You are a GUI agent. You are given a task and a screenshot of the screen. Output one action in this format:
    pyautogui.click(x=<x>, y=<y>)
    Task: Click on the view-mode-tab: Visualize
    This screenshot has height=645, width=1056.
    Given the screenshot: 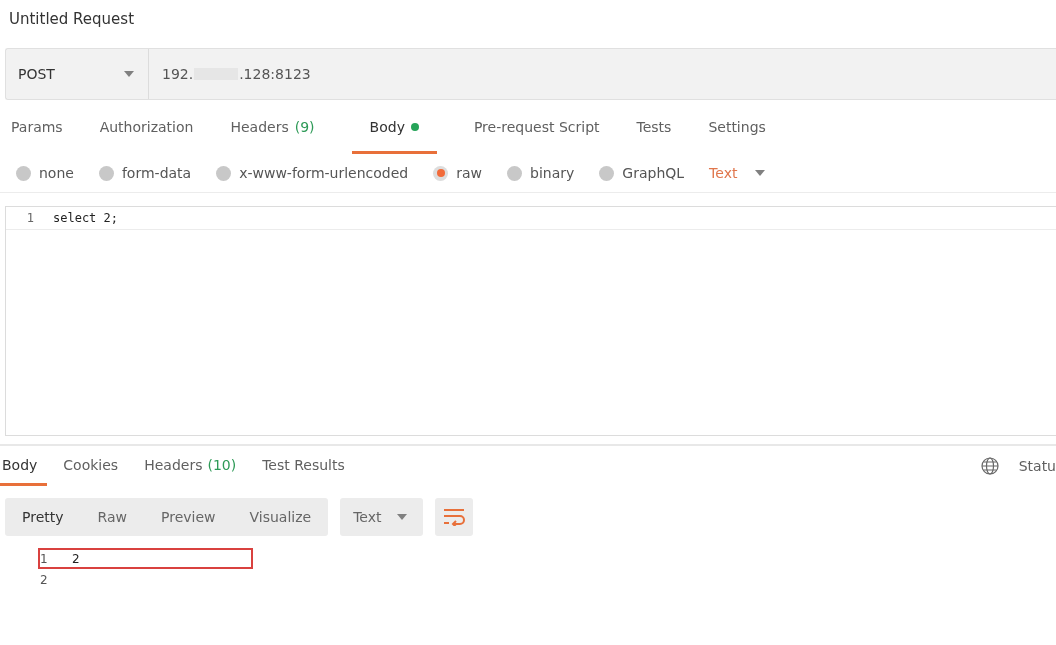 What is the action you would take?
    pyautogui.click(x=280, y=517)
    